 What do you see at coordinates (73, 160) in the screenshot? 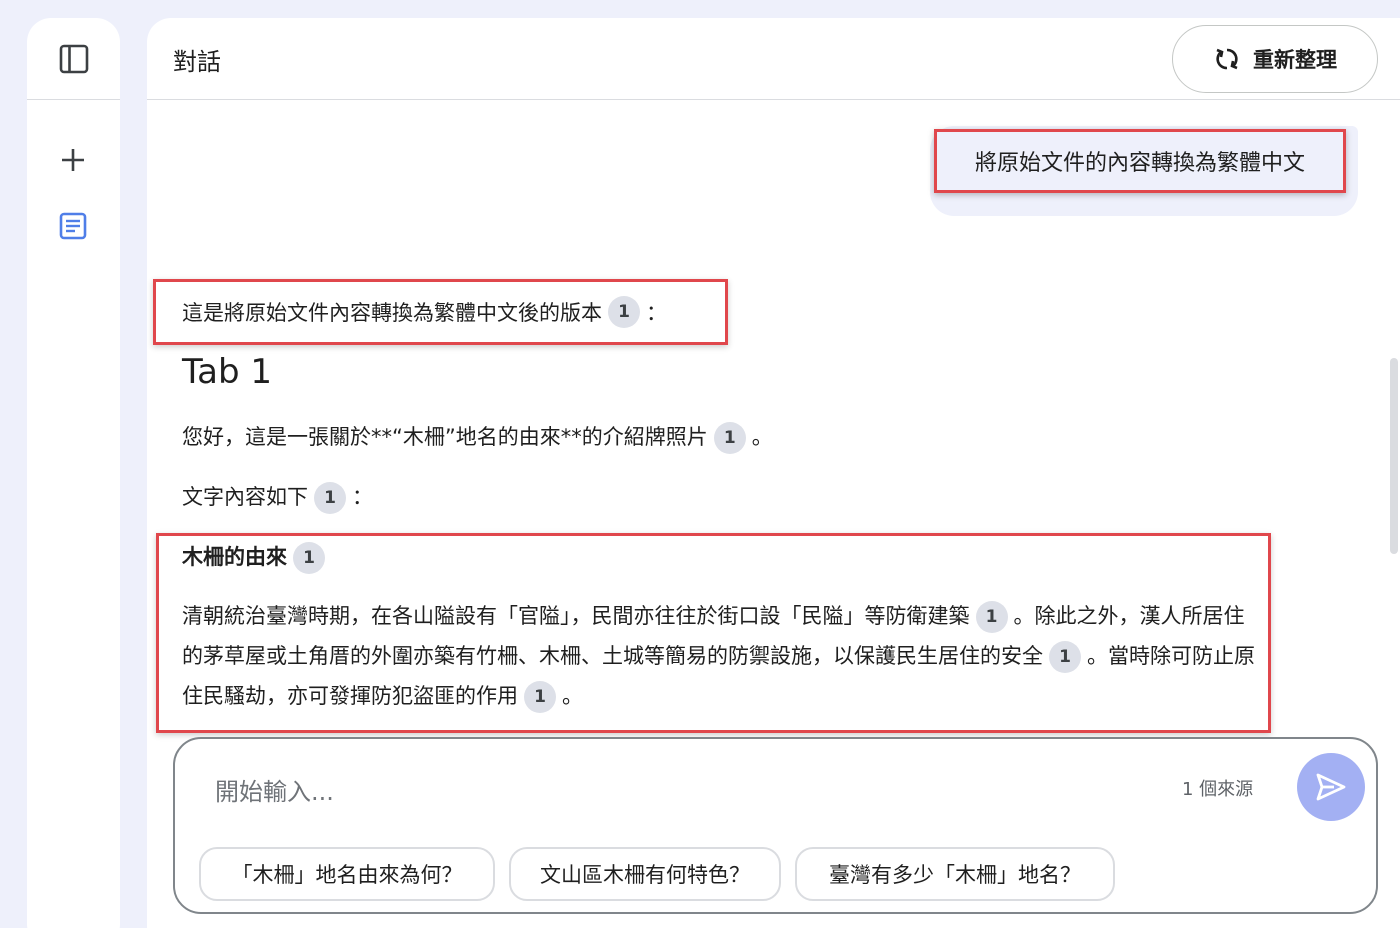
I see `plus-icon` at bounding box center [73, 160].